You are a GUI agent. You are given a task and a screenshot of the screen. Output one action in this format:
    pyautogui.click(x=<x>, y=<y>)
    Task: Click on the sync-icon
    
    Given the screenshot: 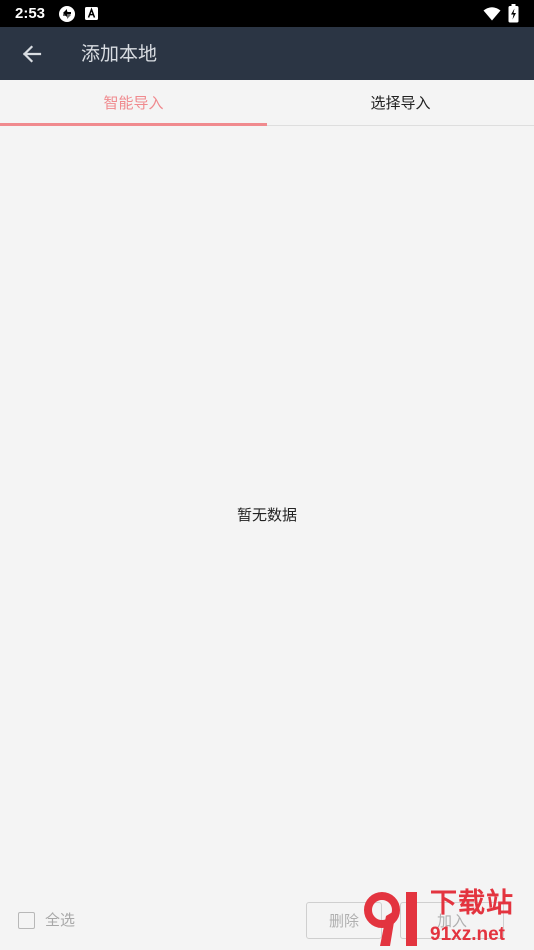 What is the action you would take?
    pyautogui.click(x=67, y=14)
    